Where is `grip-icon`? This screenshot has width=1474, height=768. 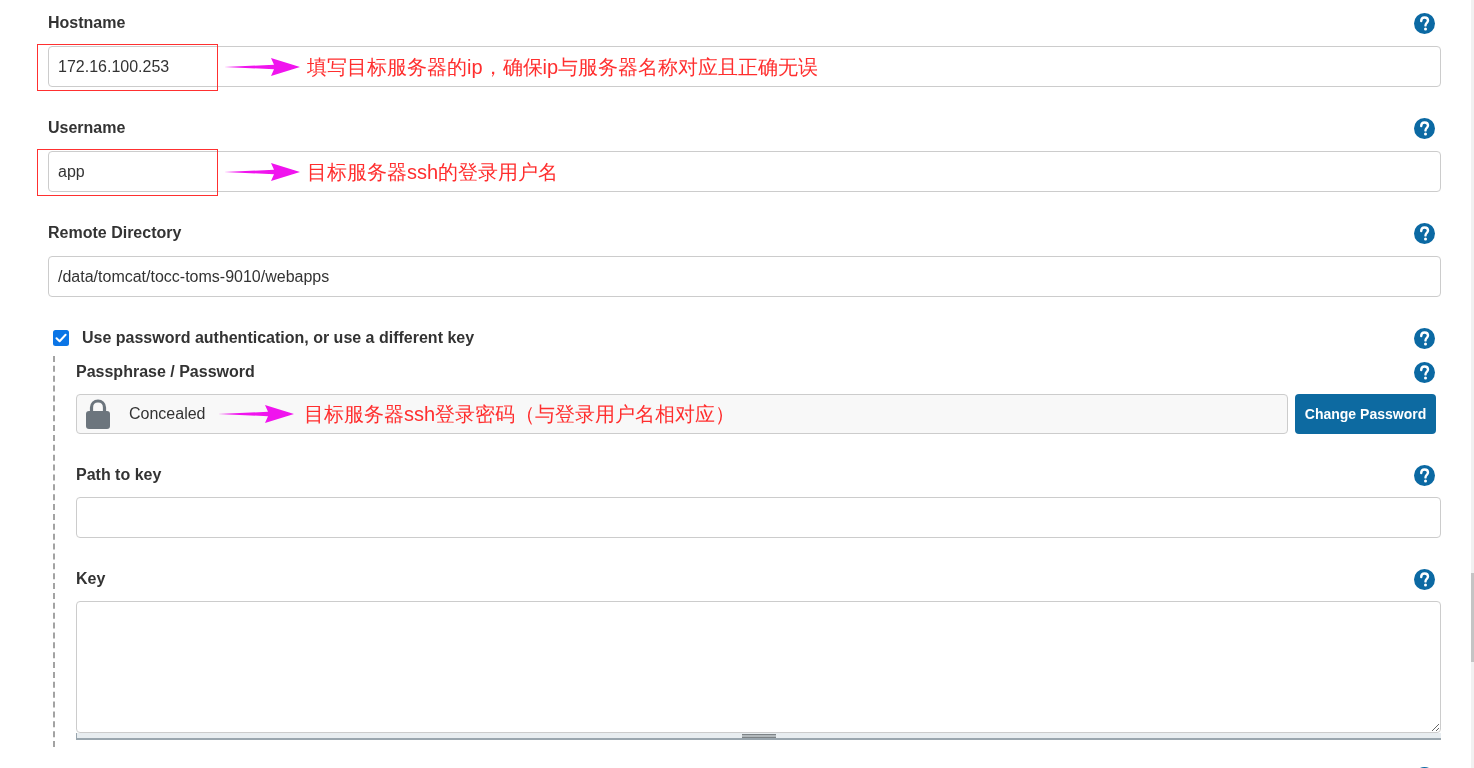 grip-icon is located at coordinates (759, 735).